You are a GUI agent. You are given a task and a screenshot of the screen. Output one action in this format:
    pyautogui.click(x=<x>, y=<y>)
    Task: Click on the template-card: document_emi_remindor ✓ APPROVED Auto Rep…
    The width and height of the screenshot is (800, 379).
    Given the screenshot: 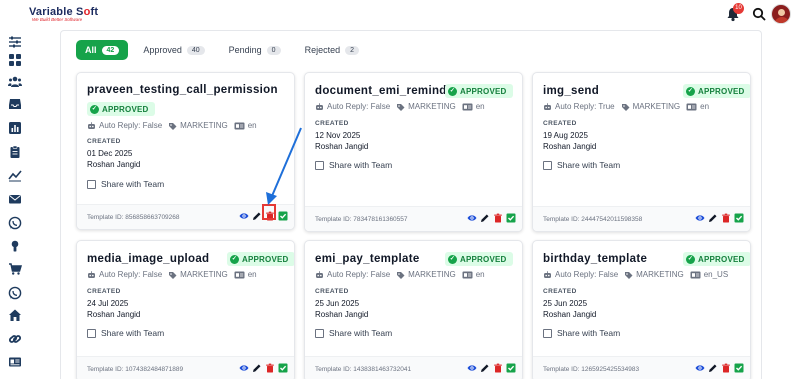 What is the action you would take?
    pyautogui.click(x=413, y=152)
    